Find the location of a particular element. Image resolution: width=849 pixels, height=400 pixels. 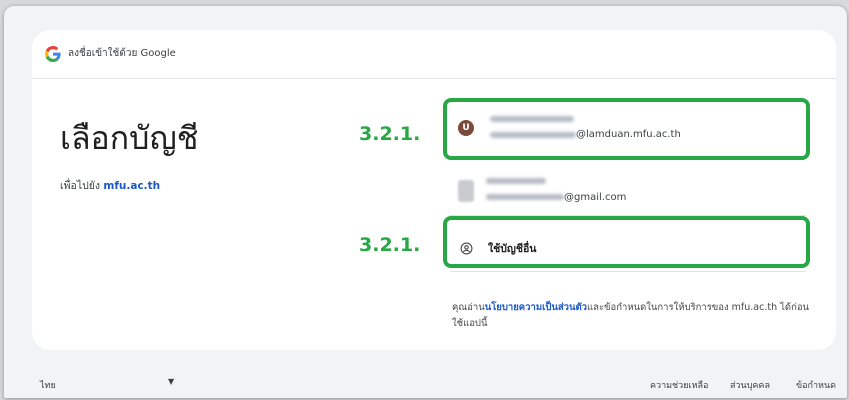

header-title: ลงชื่อเข้าใช้ด้วย Google is located at coordinates (122, 53).